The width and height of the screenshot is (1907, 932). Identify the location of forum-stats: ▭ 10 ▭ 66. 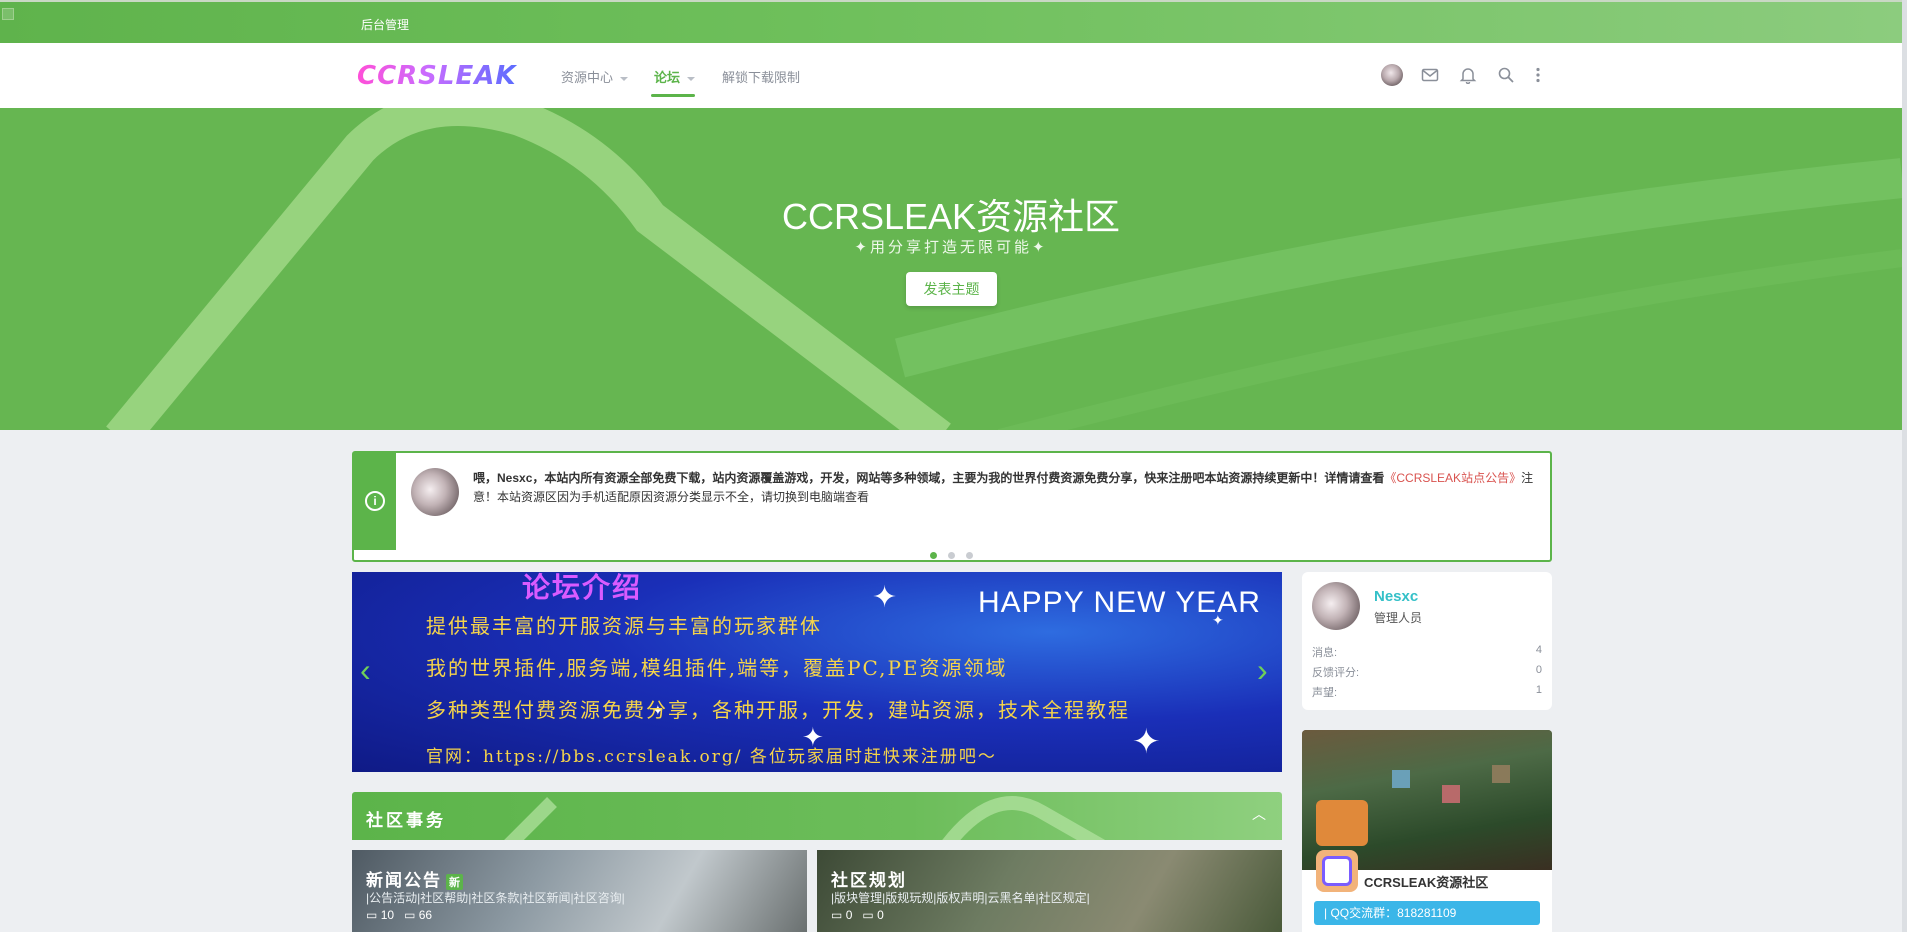
(399, 915).